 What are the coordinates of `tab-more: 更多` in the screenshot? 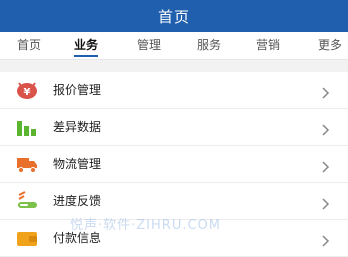 It's located at (326, 45).